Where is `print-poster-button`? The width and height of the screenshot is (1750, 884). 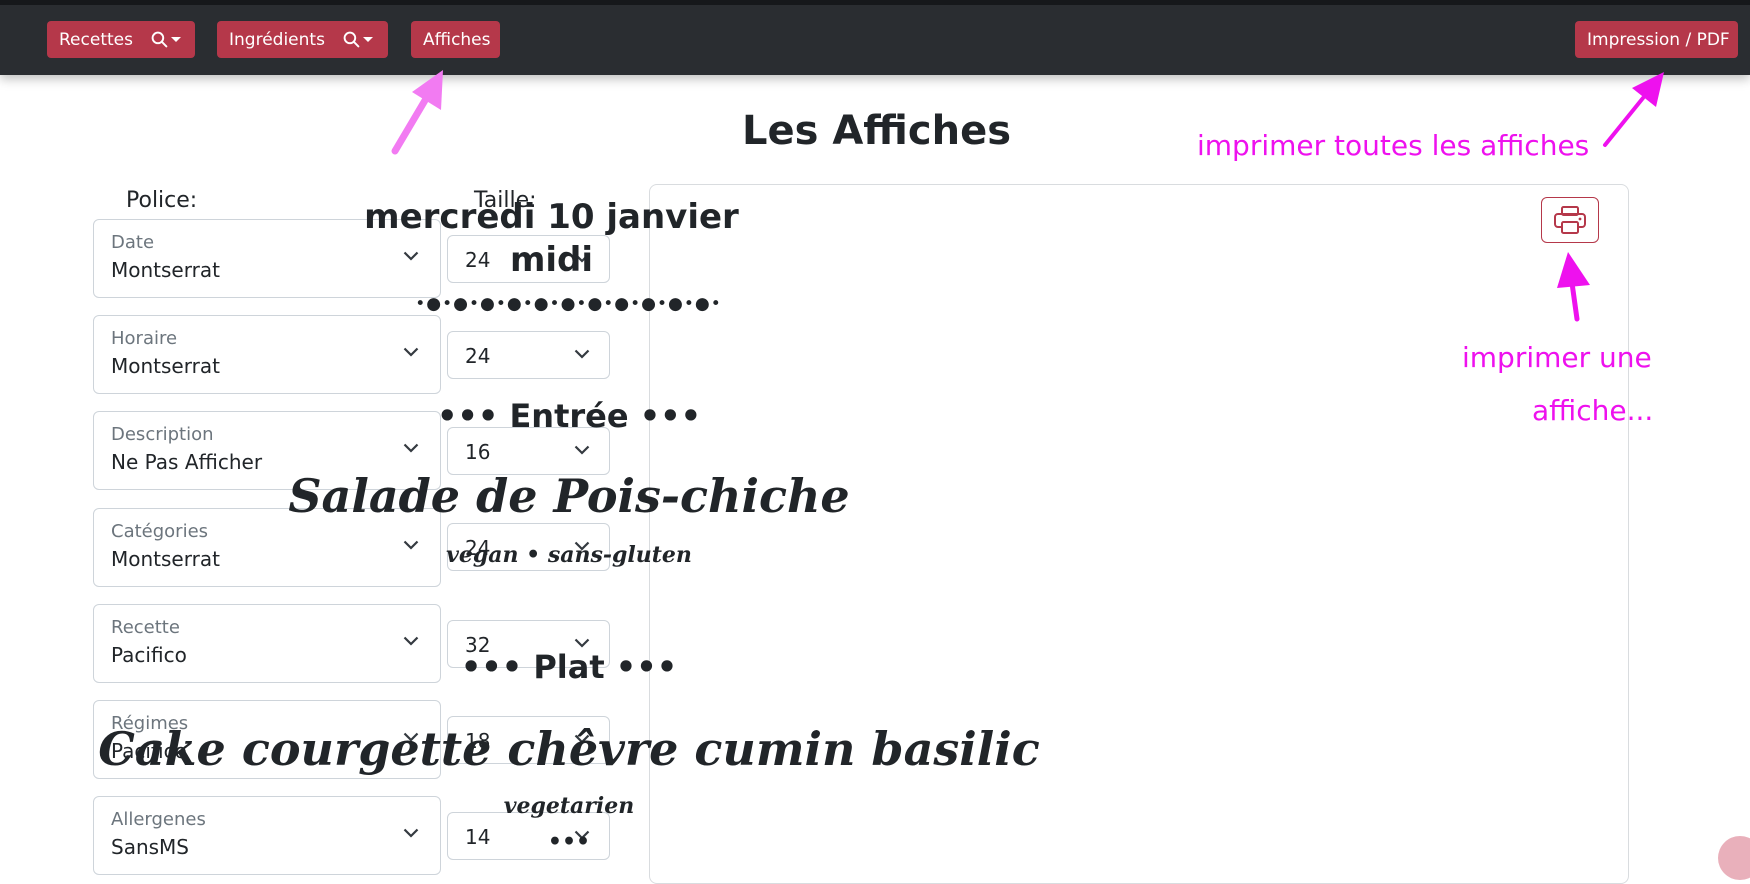 print-poster-button is located at coordinates (1570, 220).